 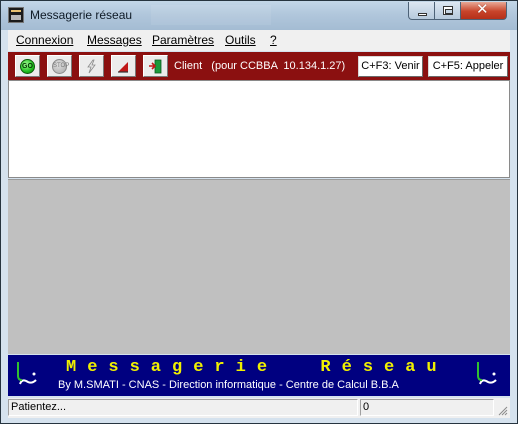 I want to click on title-bar: Messagerie réseau ✕, so click(x=259, y=15).